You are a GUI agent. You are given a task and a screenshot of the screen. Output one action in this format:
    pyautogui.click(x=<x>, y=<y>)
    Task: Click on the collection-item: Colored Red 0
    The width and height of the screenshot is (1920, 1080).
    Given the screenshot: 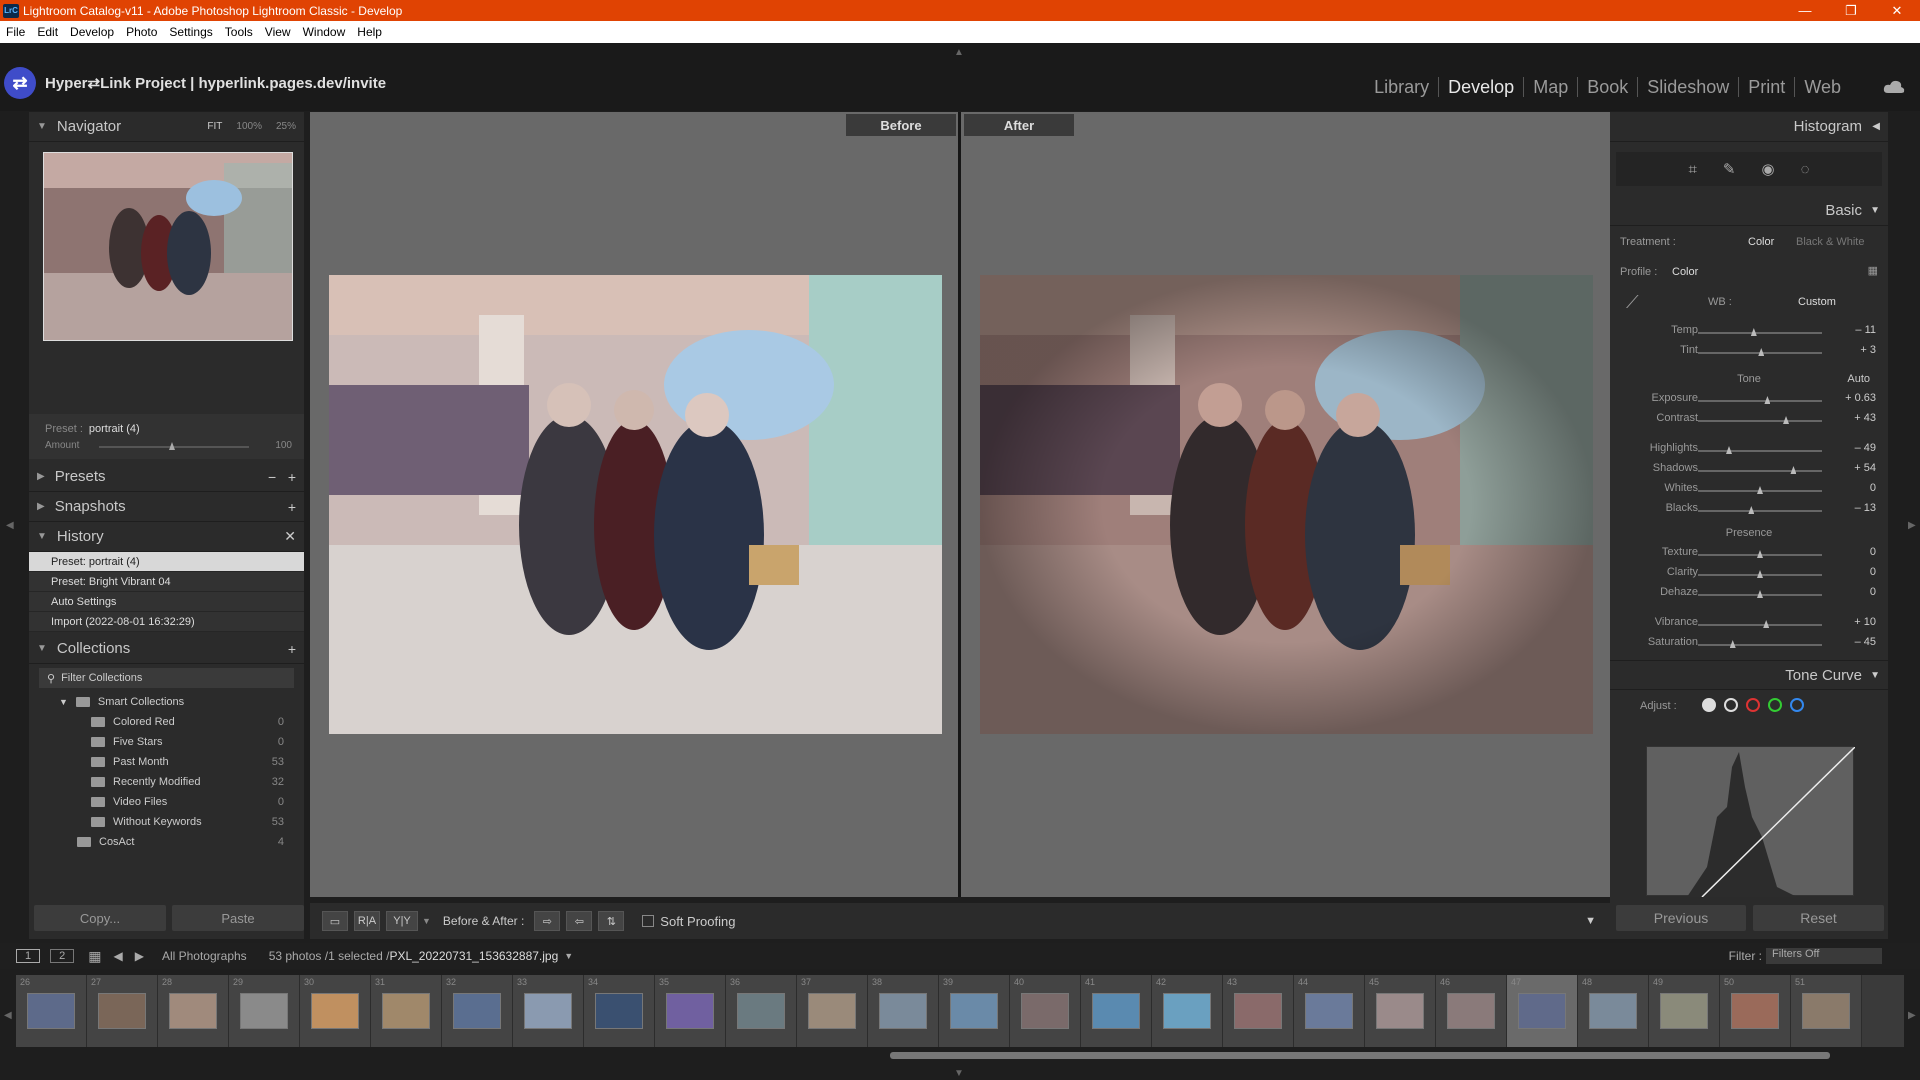 What is the action you would take?
    pyautogui.click(x=166, y=722)
    